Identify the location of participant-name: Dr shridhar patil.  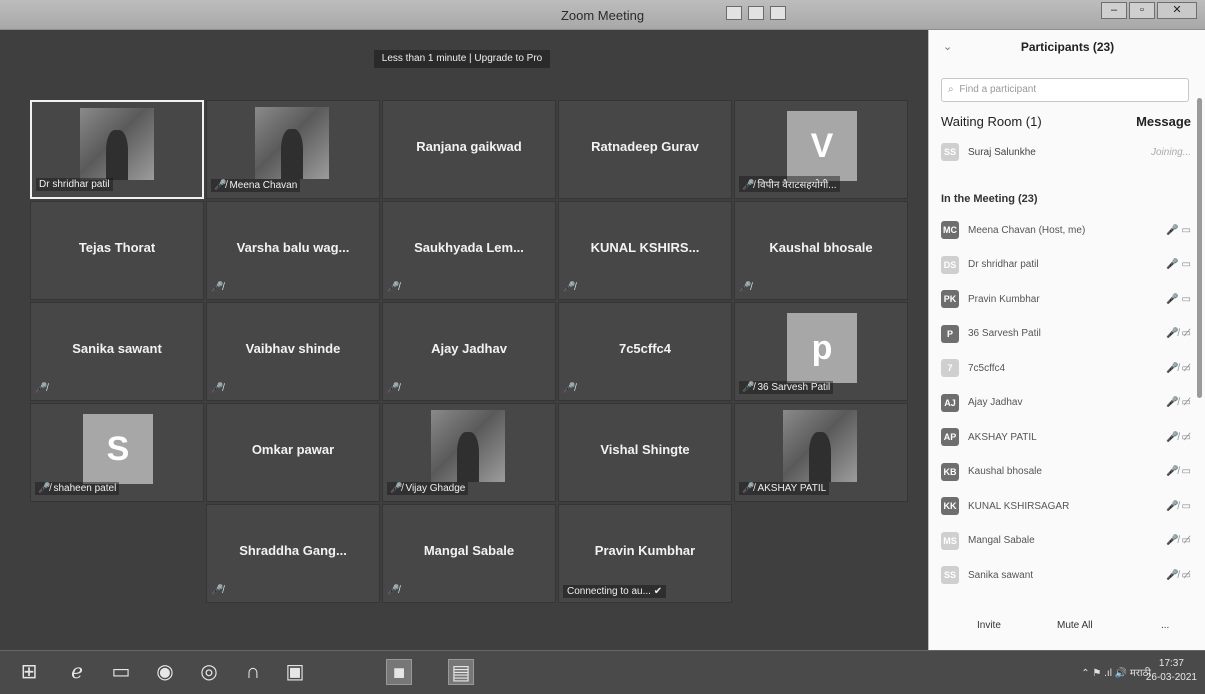
(1003, 264).